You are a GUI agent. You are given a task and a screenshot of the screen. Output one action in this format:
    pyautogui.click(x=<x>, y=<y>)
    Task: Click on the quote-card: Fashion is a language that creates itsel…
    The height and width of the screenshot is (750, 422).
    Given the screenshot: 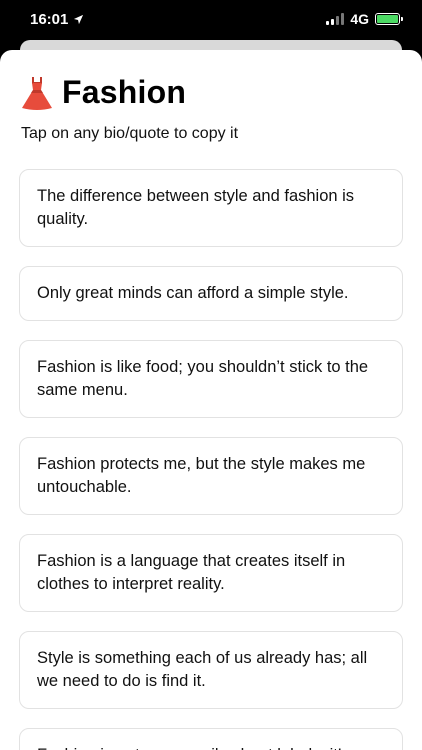 What is the action you would take?
    pyautogui.click(x=211, y=573)
    